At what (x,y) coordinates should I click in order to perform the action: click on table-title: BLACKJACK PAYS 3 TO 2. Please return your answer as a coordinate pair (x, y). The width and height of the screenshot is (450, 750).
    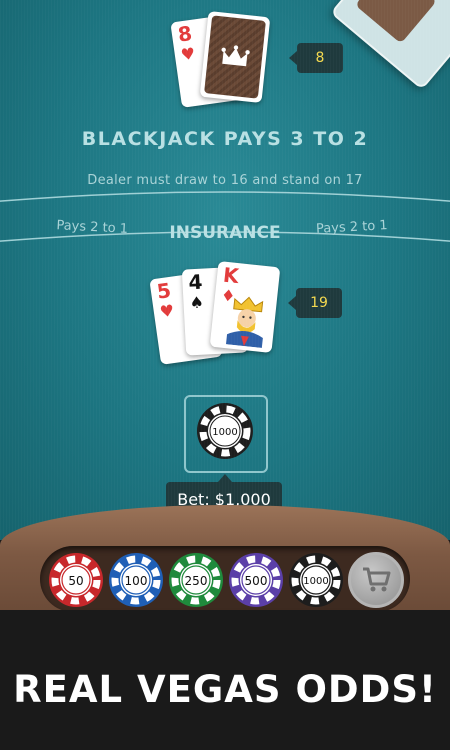
    Looking at the image, I should click on (225, 139).